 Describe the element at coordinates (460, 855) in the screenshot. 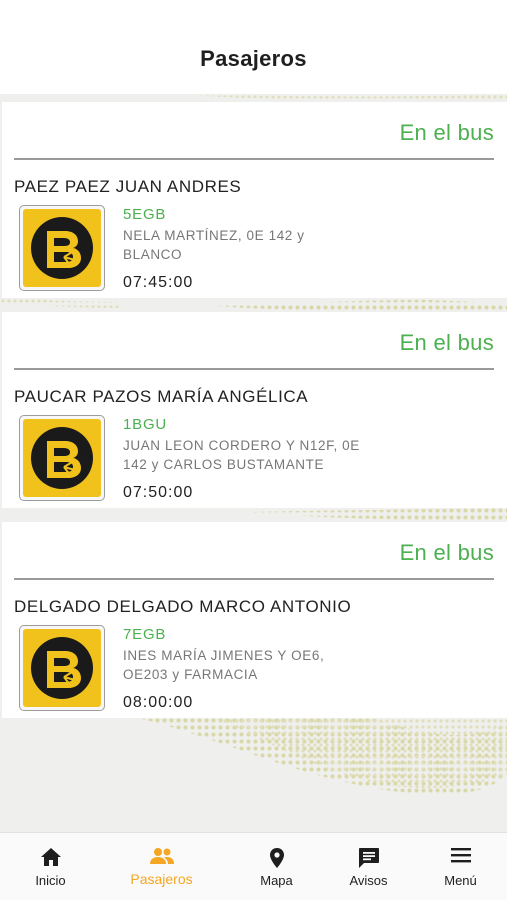

I see `menu-icon` at that location.